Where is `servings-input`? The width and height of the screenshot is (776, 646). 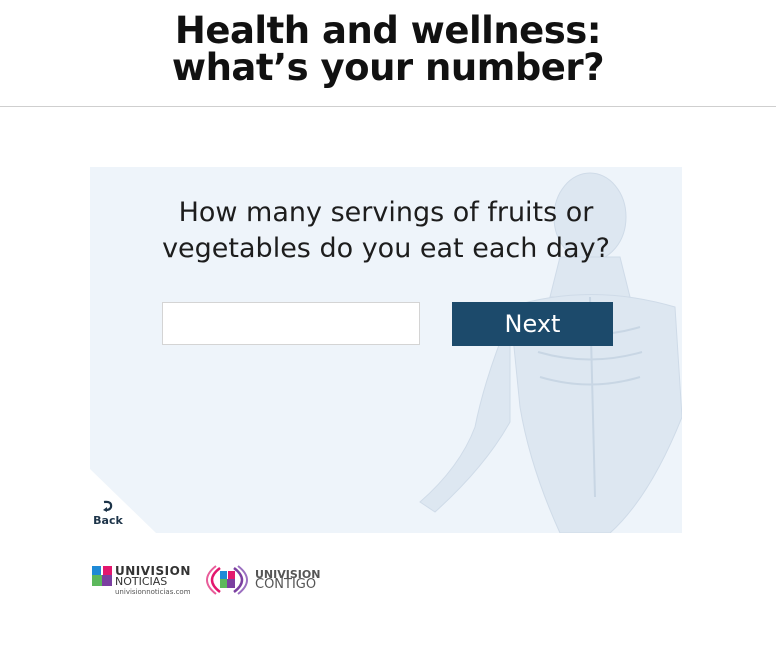
servings-input is located at coordinates (291, 323).